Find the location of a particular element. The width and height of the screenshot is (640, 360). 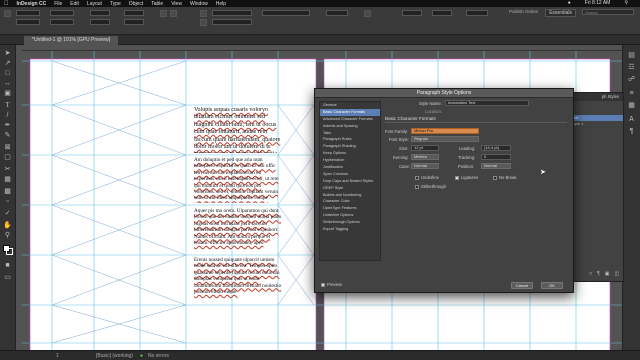

category-bullets-numbering: Bullets and Numbering is located at coordinates (350, 195).